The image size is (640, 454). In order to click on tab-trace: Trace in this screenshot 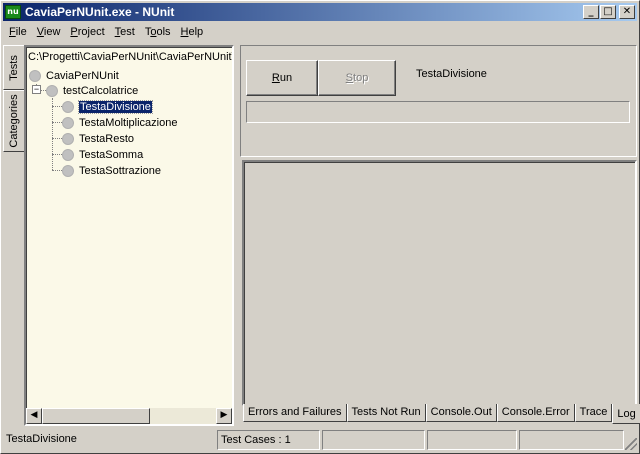, I will do `click(593, 413)`.